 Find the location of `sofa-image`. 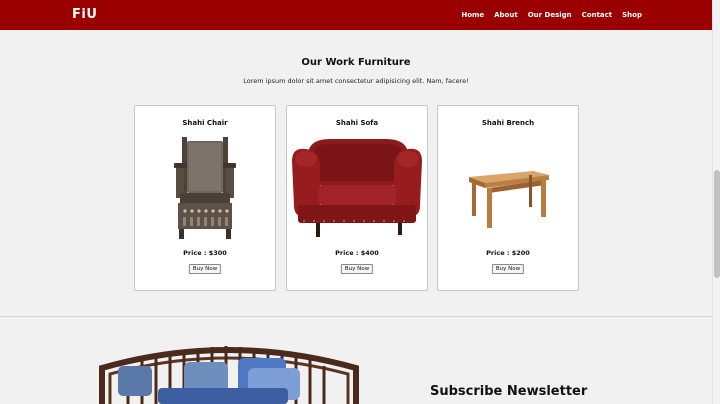

sofa-image is located at coordinates (357, 188).